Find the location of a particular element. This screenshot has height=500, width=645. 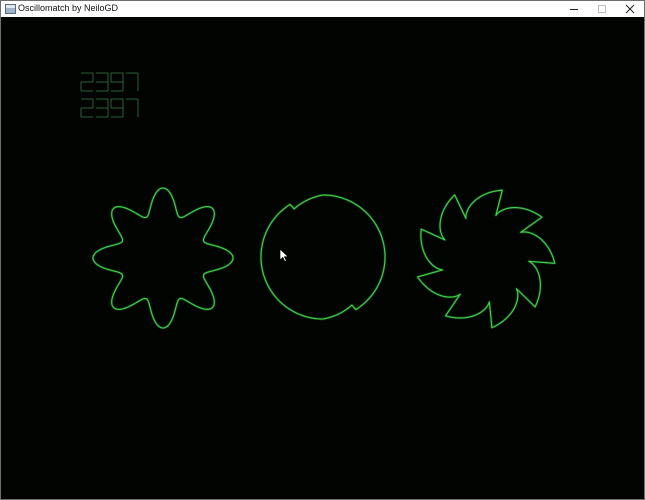

sawblade-shape is located at coordinates (486, 258).